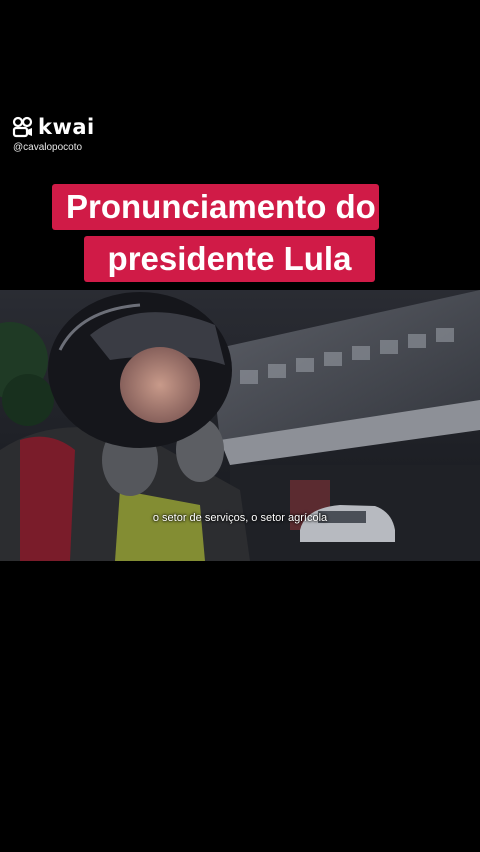 The image size is (480, 852). What do you see at coordinates (66, 127) in the screenshot?
I see `kwai-brand-text: kwai` at bounding box center [66, 127].